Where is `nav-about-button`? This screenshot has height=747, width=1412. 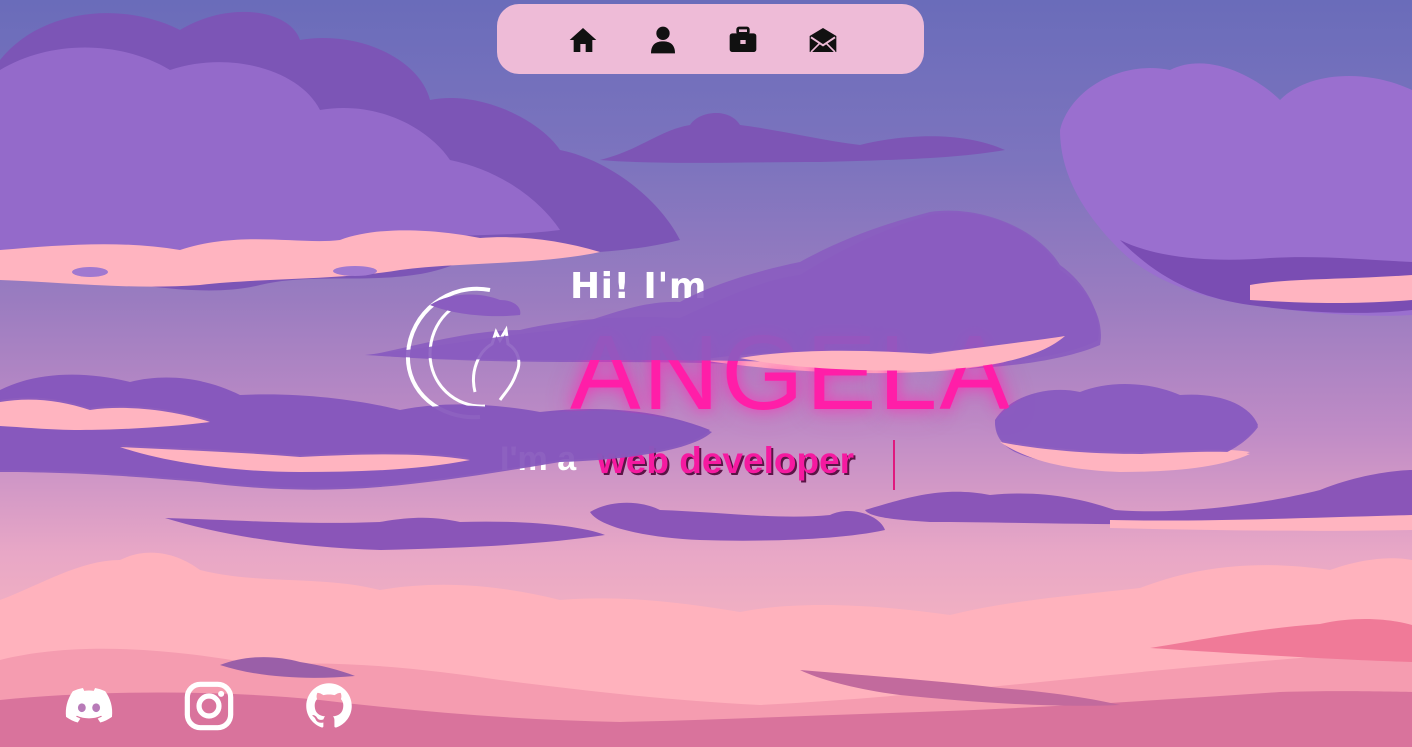
nav-about-button is located at coordinates (663, 40).